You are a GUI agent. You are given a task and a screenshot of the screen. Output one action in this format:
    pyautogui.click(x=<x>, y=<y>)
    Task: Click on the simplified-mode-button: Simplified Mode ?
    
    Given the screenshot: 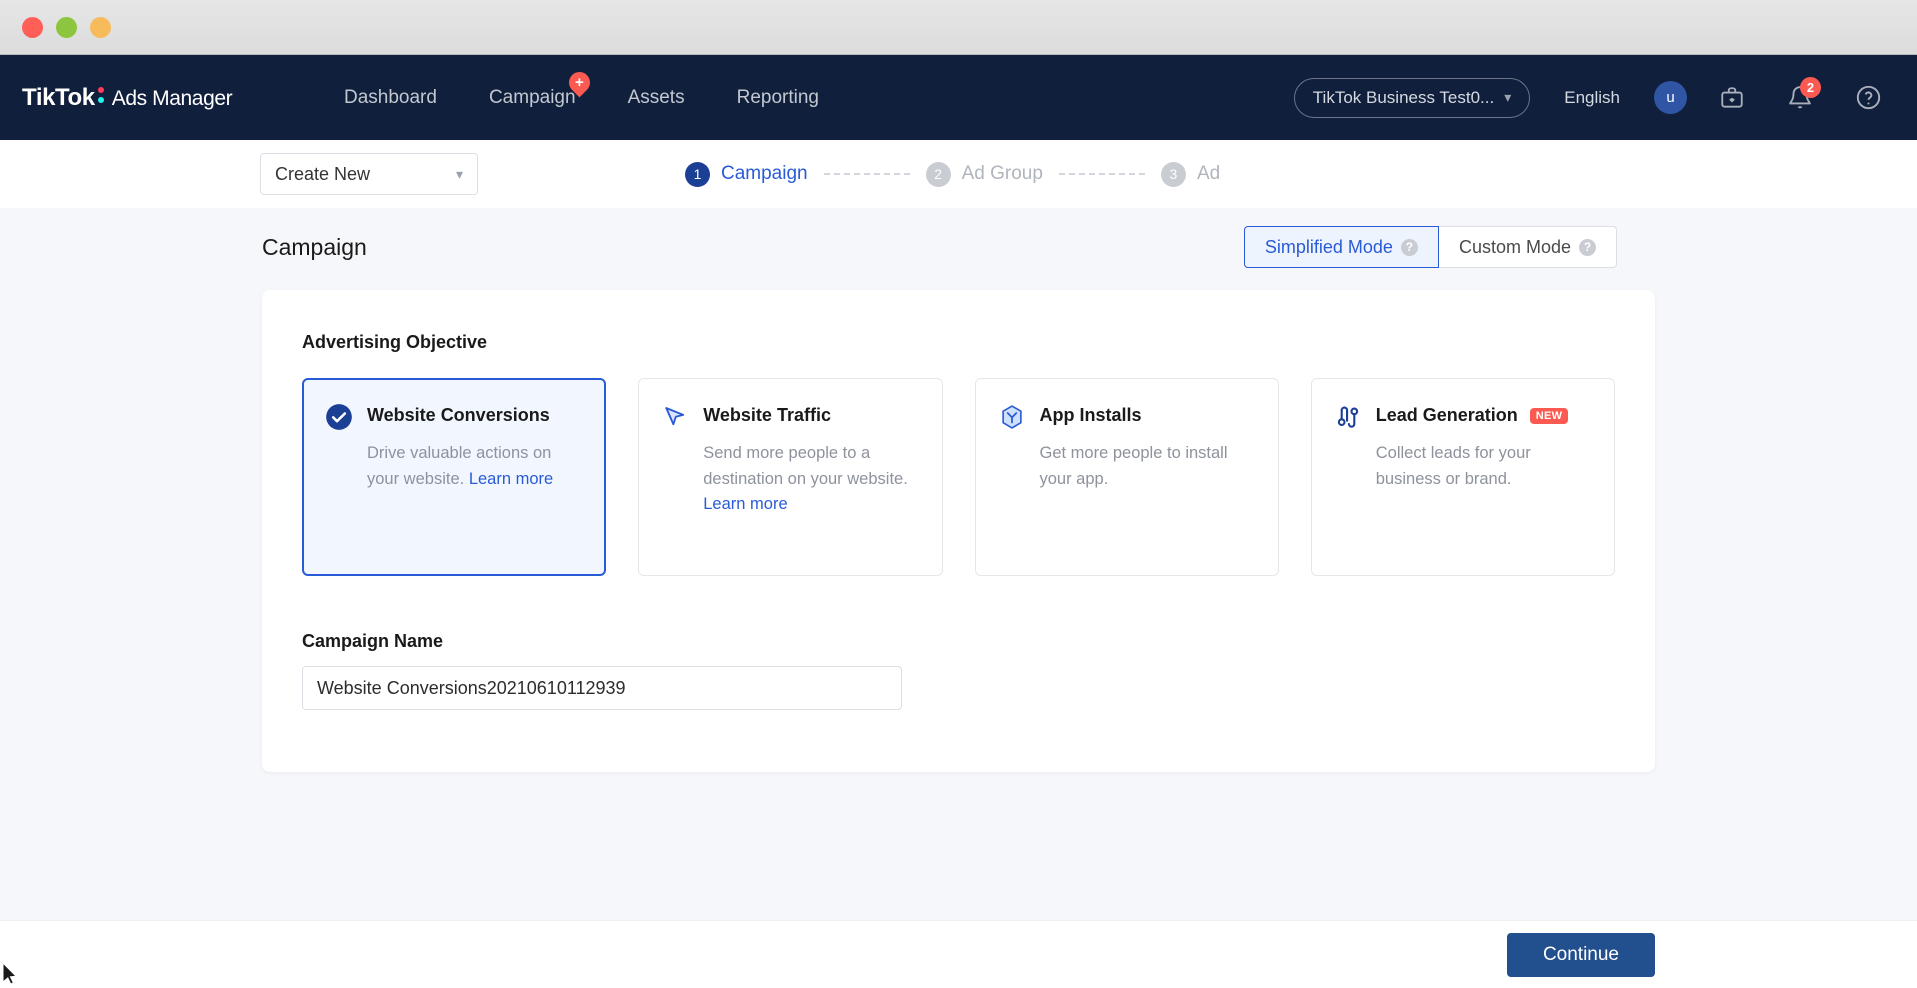 What is the action you would take?
    pyautogui.click(x=1341, y=247)
    